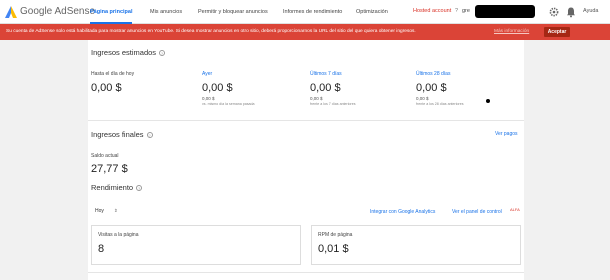  Describe the element at coordinates (466, 11) in the screenshot. I see `account-name: gre` at that location.